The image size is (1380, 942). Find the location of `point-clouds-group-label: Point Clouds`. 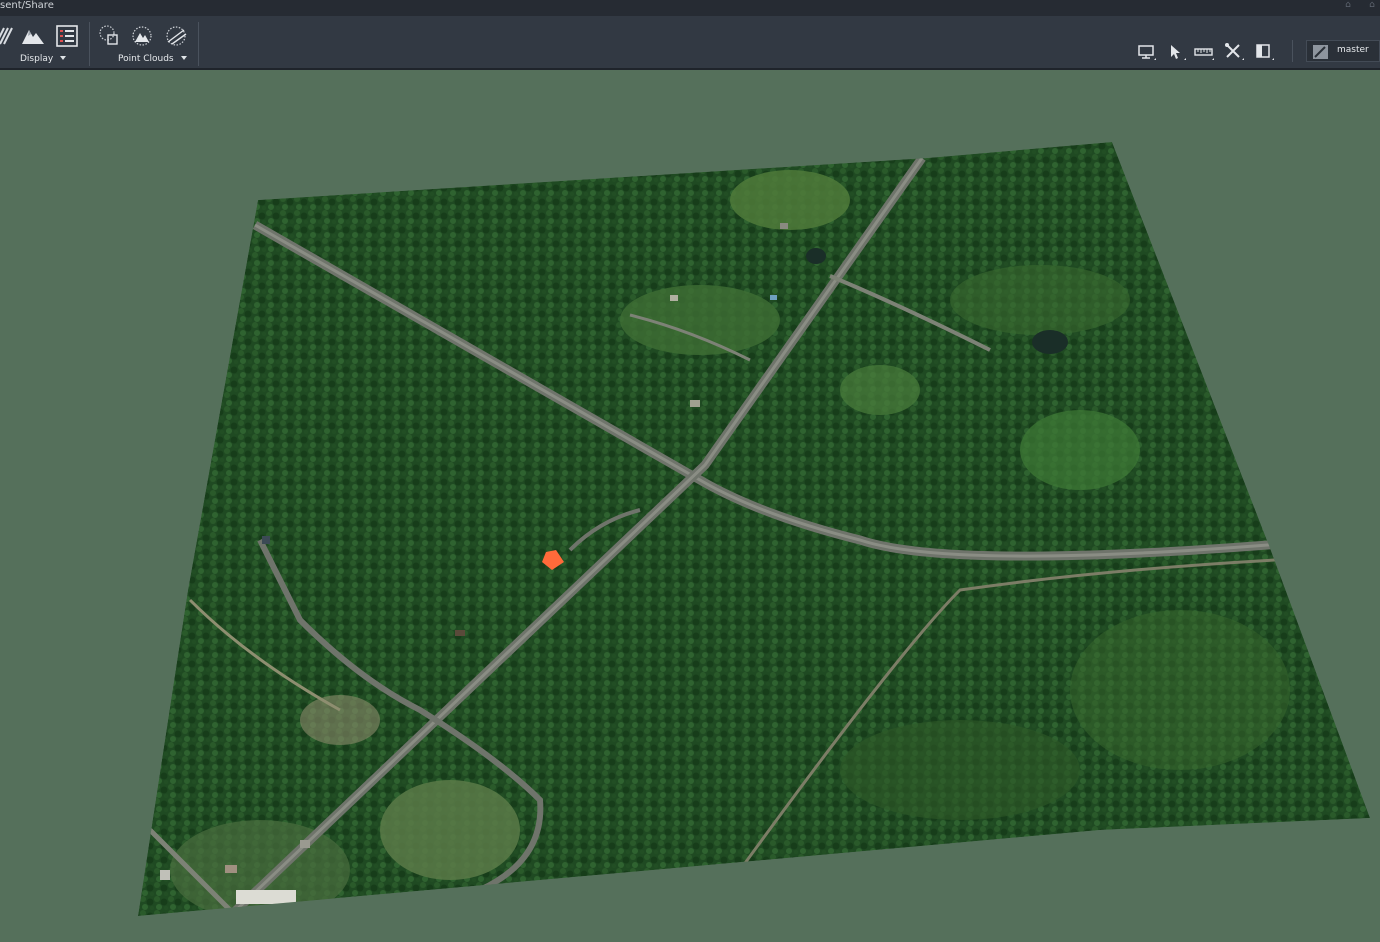

point-clouds-group-label: Point Clouds is located at coordinates (146, 59).